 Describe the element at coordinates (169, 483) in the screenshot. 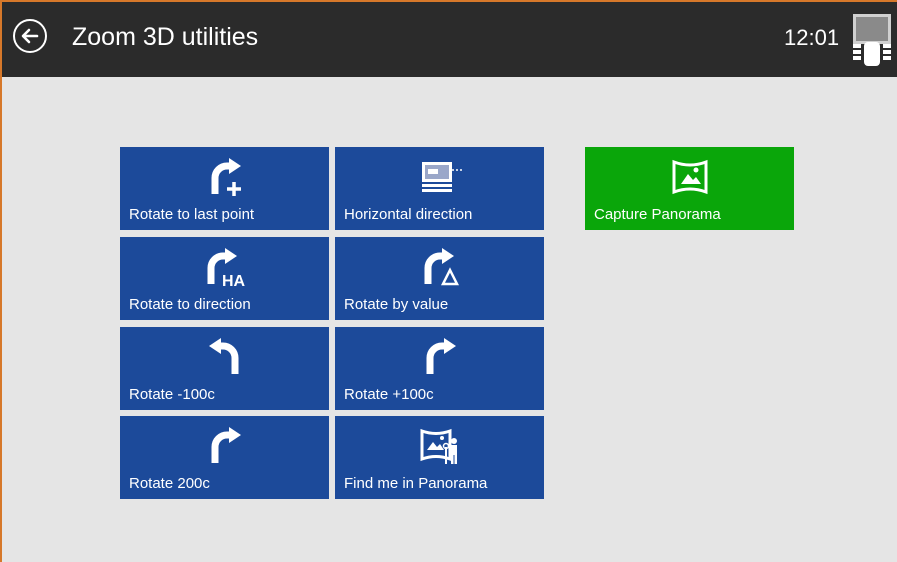

I see `tile-label: Rotate 200c` at that location.